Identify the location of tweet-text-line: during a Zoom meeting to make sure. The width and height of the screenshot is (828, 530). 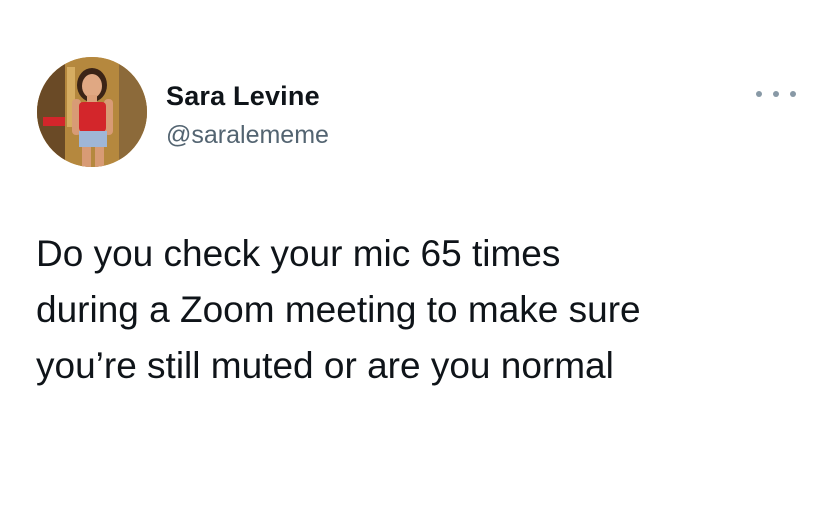
(338, 309).